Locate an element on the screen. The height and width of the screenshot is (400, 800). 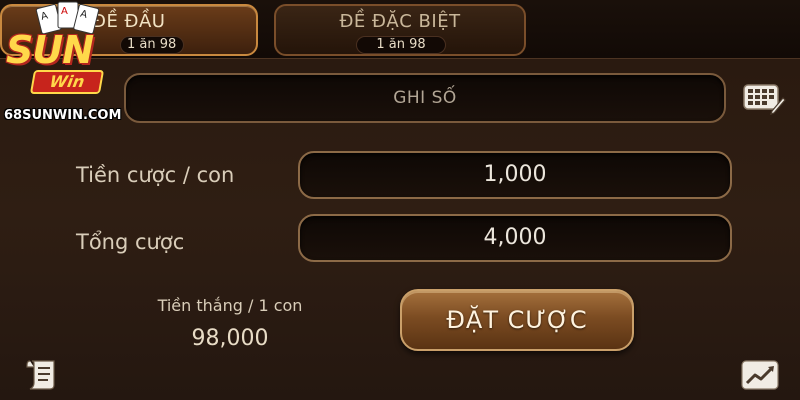
total-bet-value: 4,000 is located at coordinates (515, 237).